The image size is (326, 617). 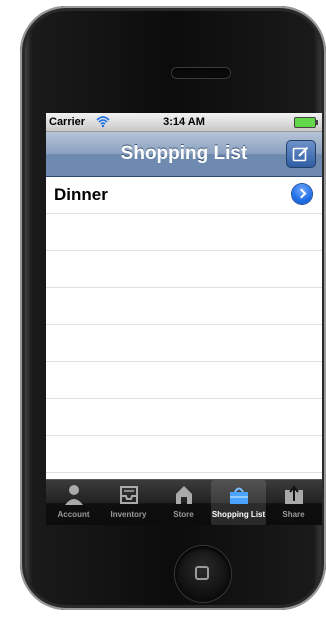 I want to click on speaker-grille, so click(x=201, y=73).